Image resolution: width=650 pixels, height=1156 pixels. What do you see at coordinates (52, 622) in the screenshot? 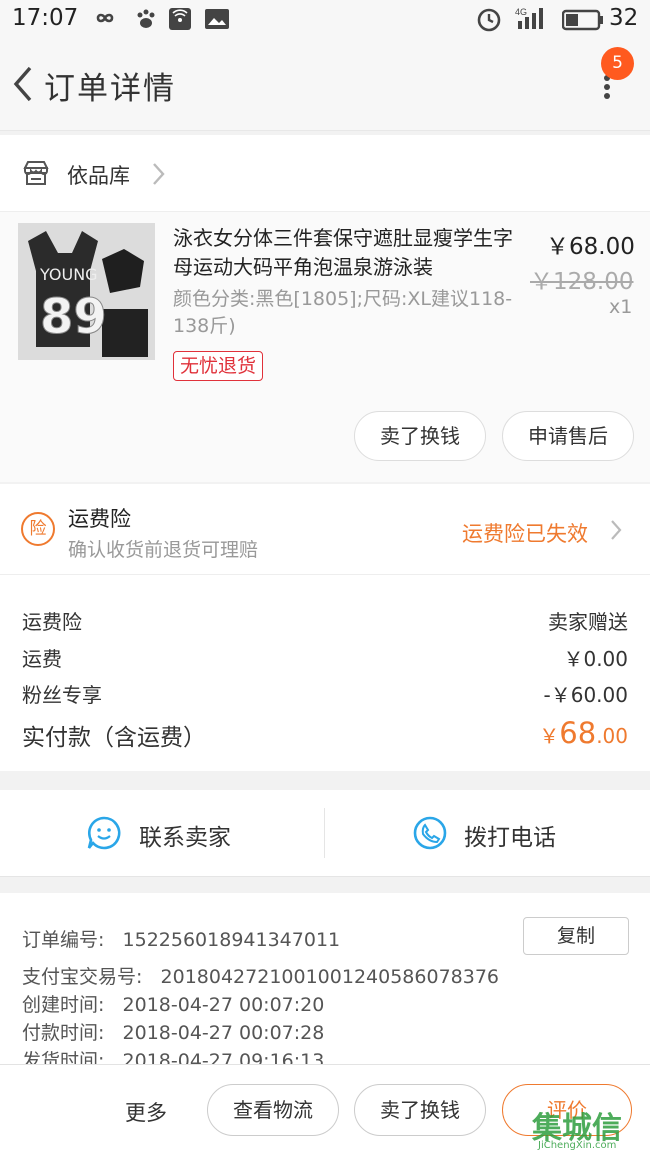
I see `fee-label-insurance: 运费险` at bounding box center [52, 622].